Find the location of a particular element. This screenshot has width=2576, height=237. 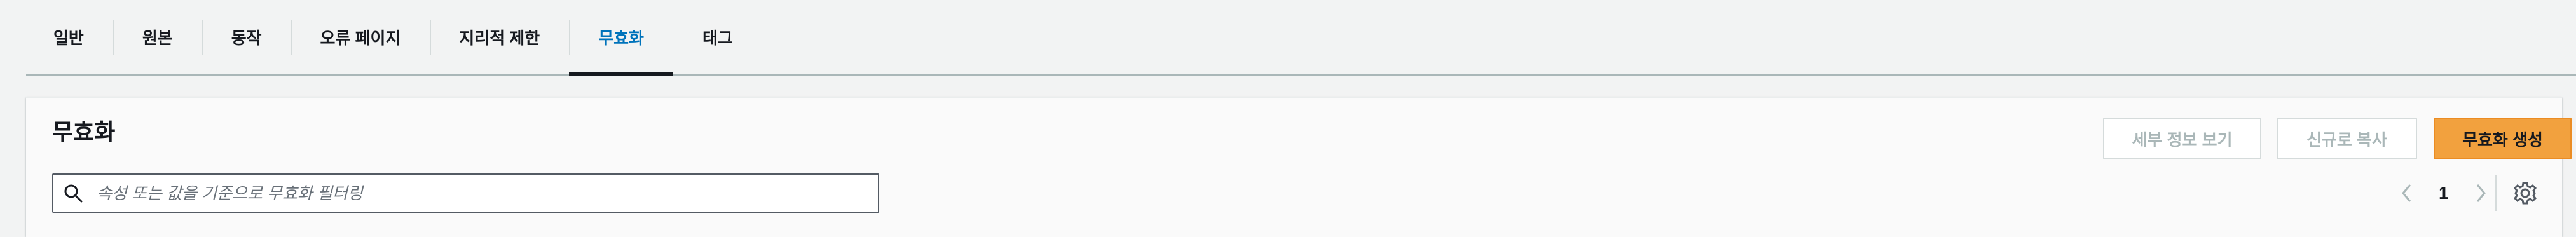

tab-invalidations: 무효화 is located at coordinates (621, 38).